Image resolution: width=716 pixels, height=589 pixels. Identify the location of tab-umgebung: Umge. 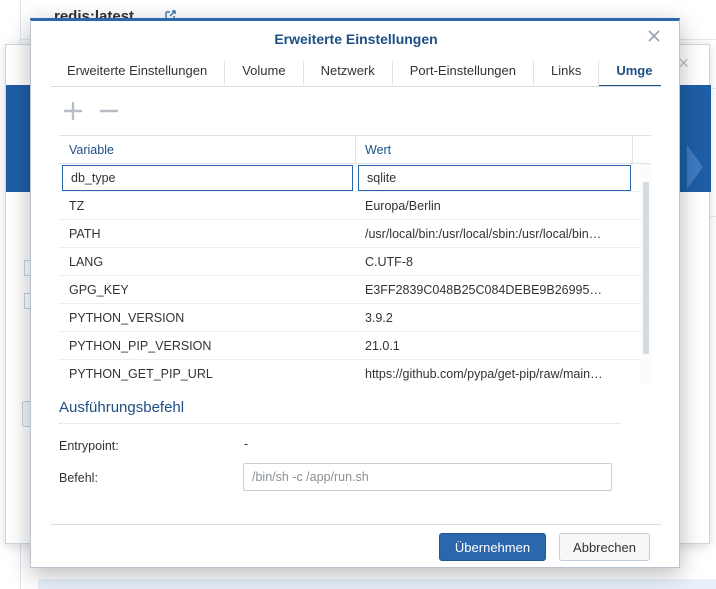
(630, 73).